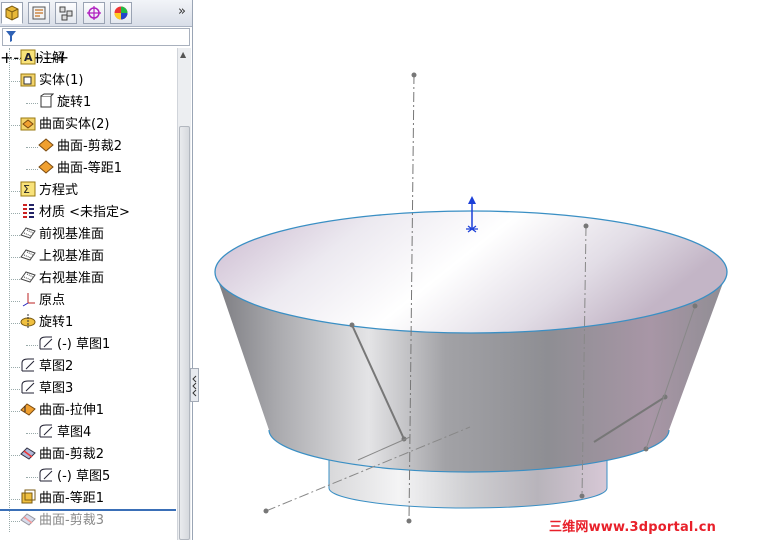  What do you see at coordinates (42, 301) in the screenshot?
I see `tree-item: 原点` at bounding box center [42, 301].